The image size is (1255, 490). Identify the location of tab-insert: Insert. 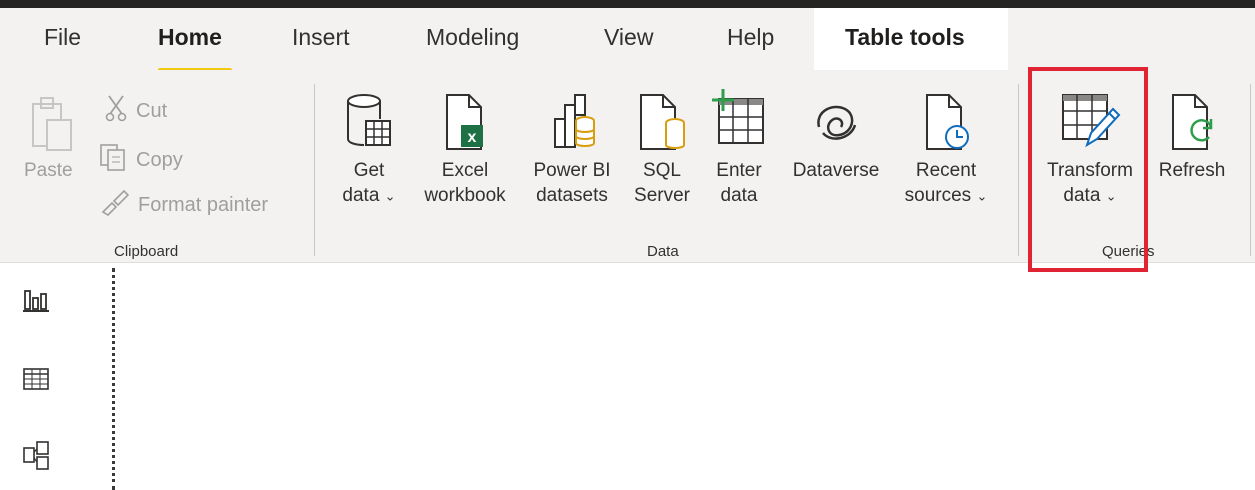
(321, 37).